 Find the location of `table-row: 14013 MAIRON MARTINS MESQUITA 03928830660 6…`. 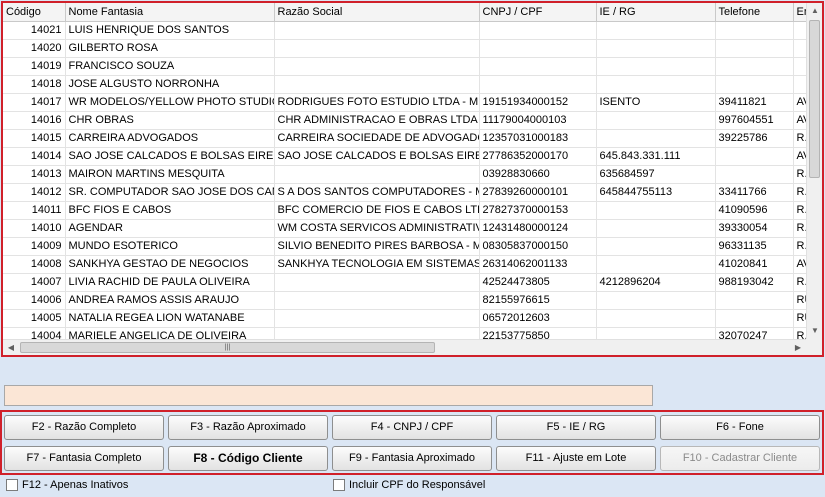

table-row: 14013 MAIRON MARTINS MESQUITA 03928830660 6… is located at coordinates (404, 174).